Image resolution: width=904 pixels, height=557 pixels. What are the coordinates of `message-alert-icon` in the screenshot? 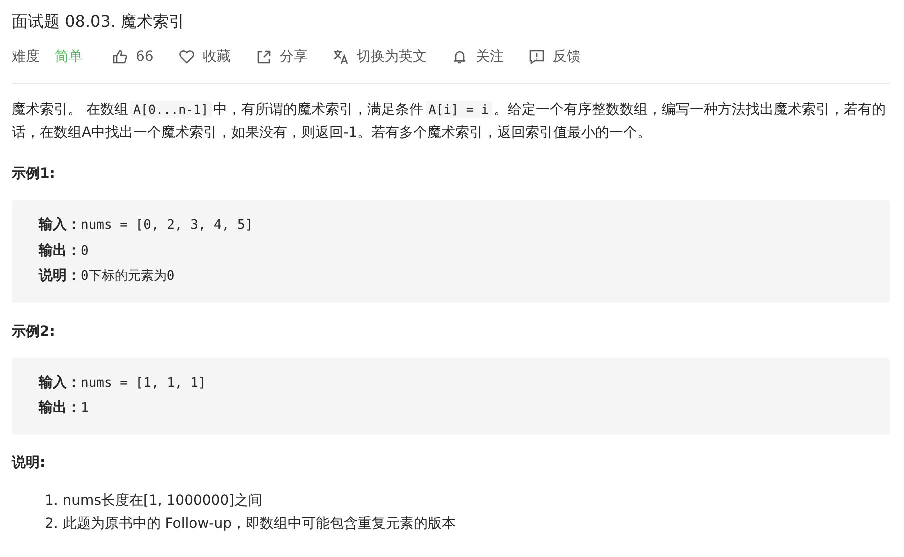 It's located at (536, 57).